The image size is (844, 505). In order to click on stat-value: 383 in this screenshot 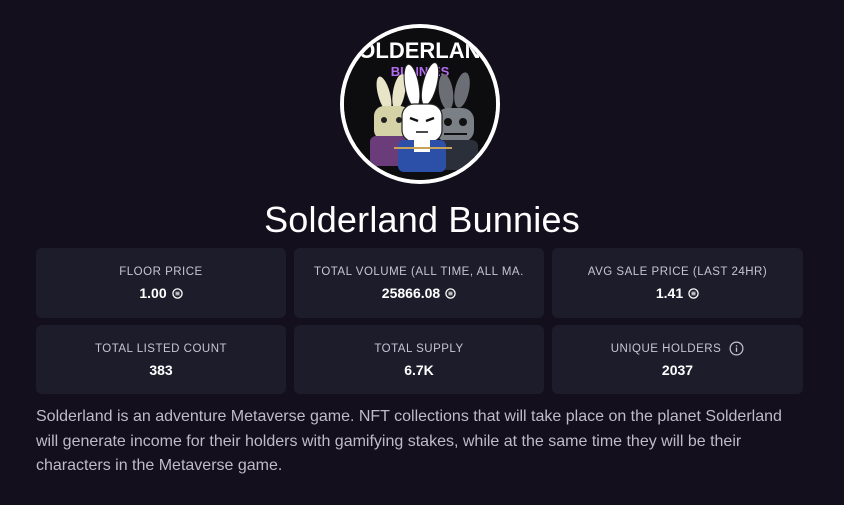, I will do `click(161, 369)`.